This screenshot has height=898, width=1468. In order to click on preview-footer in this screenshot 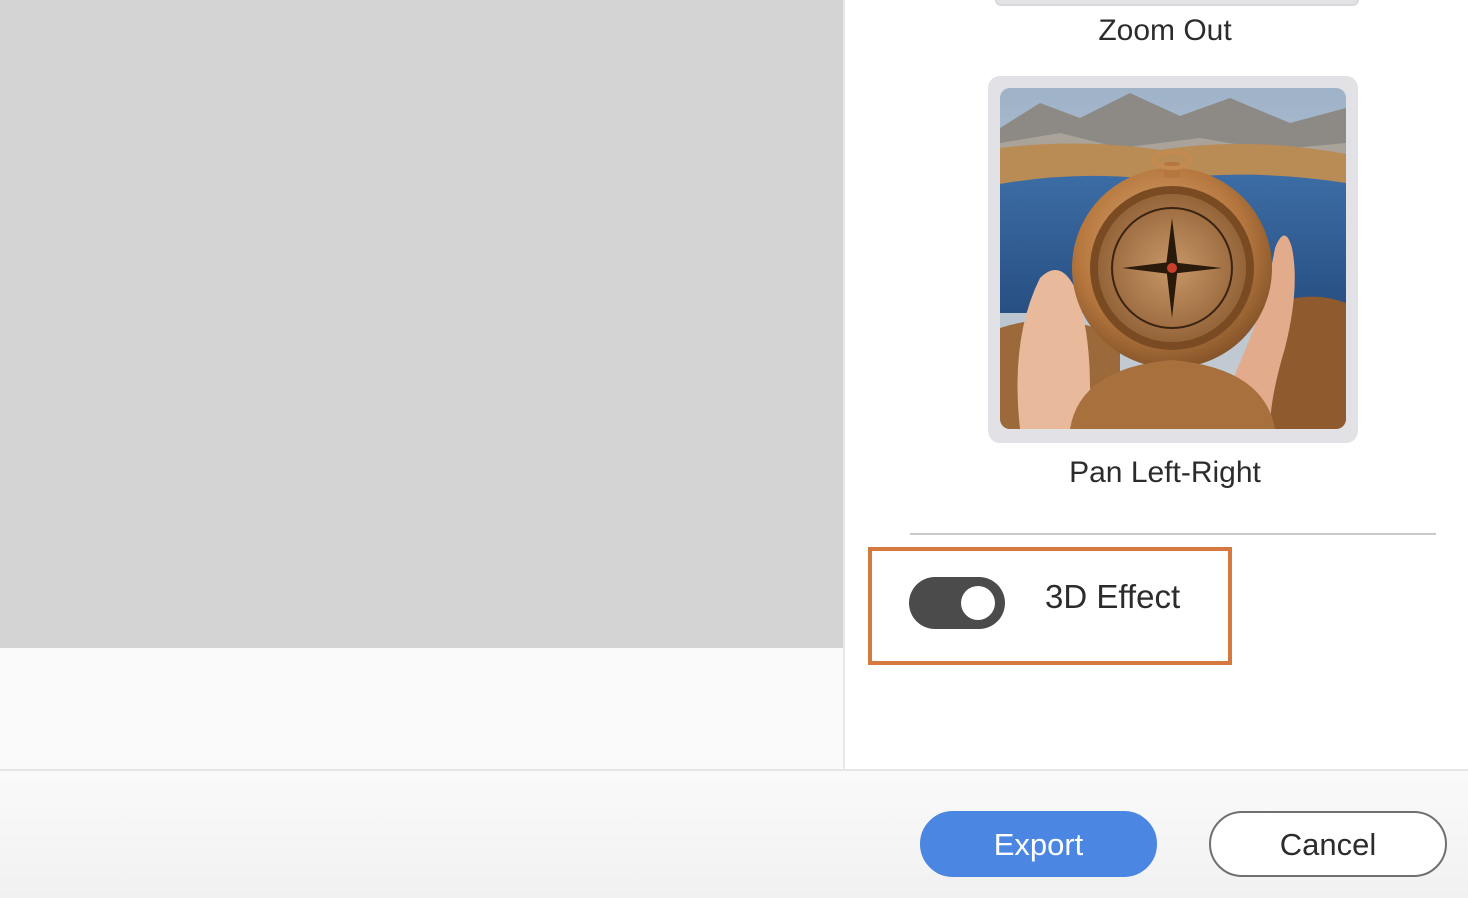, I will do `click(421, 708)`.